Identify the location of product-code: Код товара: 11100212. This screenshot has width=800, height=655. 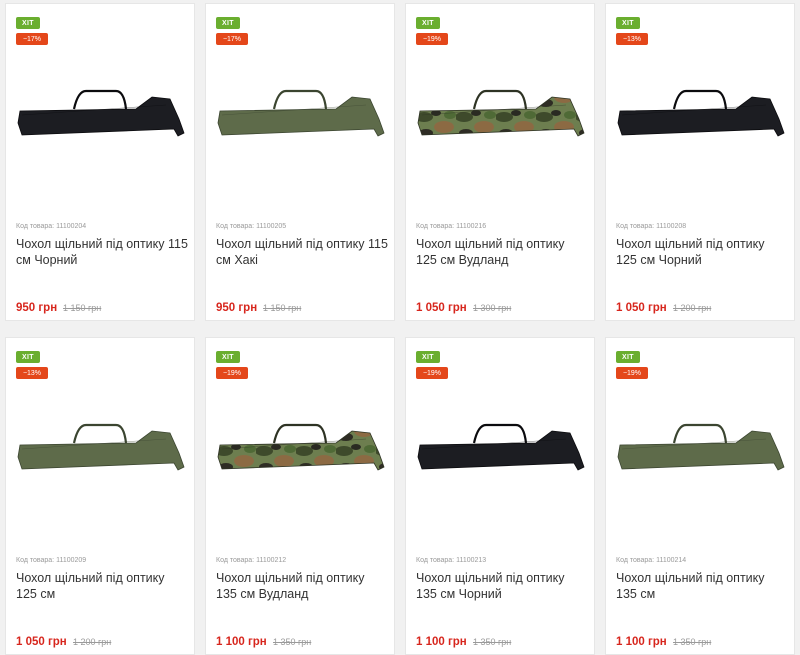
(251, 560).